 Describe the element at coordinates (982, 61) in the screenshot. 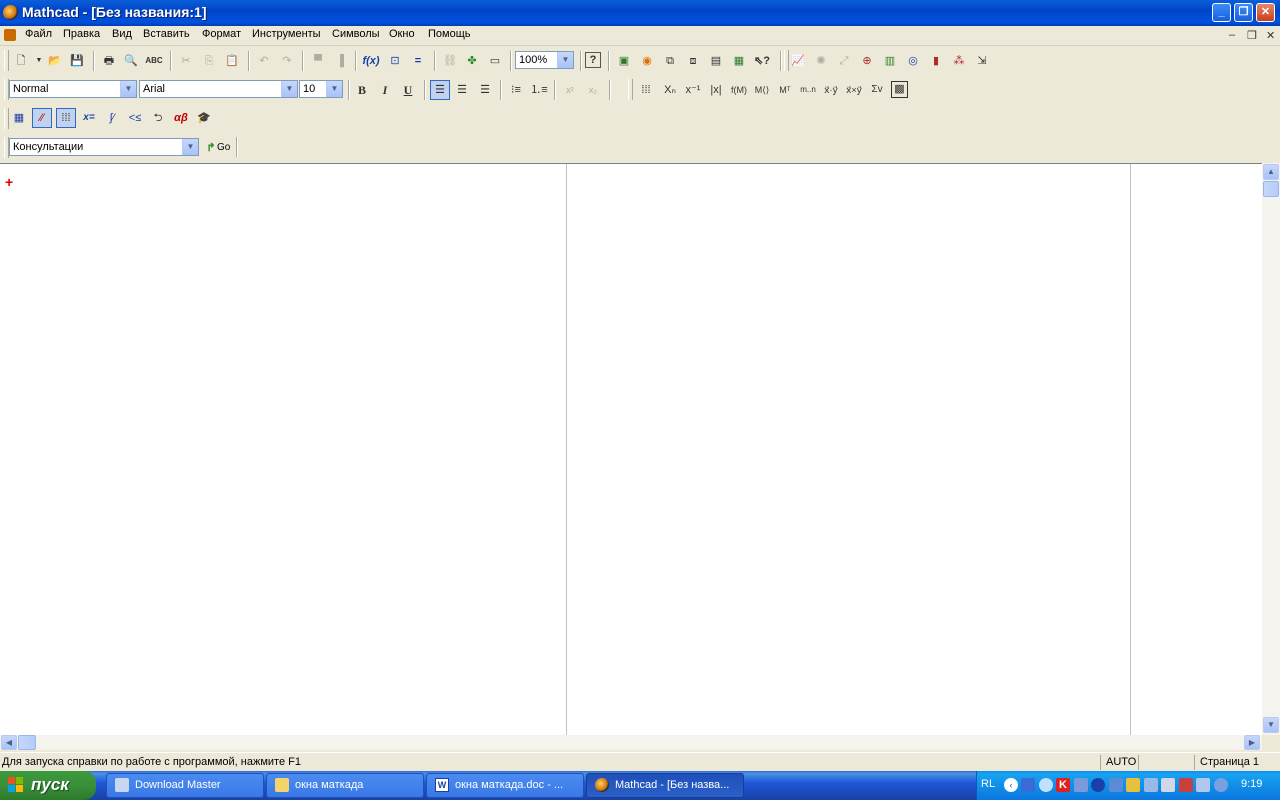

I see `vector-field-icon: ⇲` at that location.